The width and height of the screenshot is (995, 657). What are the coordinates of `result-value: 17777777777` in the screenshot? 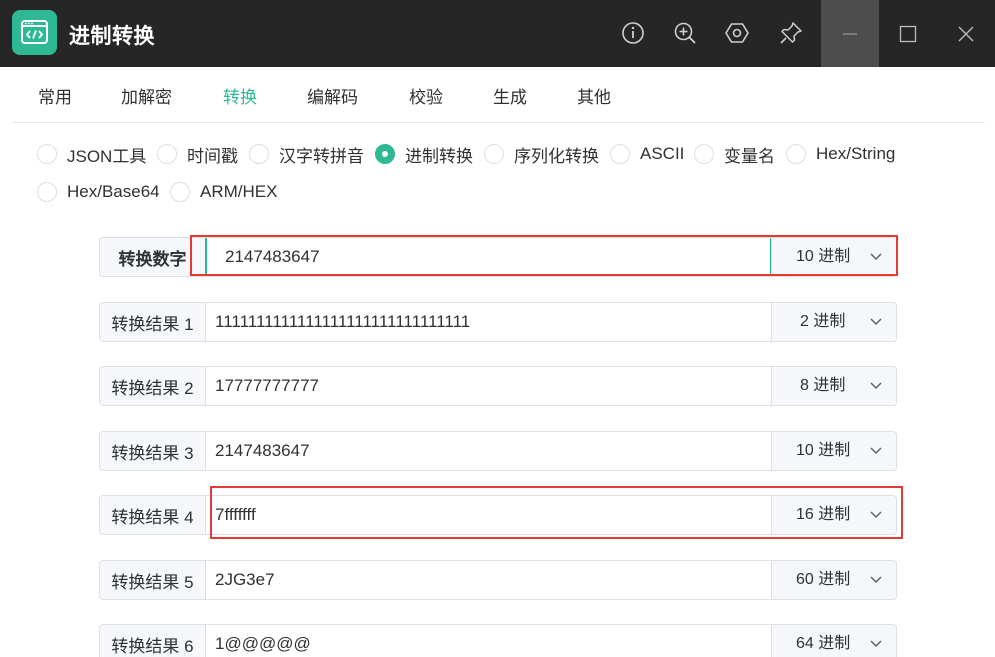 It's located at (267, 386).